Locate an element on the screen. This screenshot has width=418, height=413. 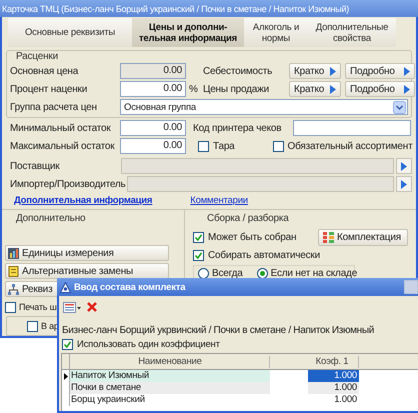
group-legend: Дополнительно is located at coordinates (93, 219).